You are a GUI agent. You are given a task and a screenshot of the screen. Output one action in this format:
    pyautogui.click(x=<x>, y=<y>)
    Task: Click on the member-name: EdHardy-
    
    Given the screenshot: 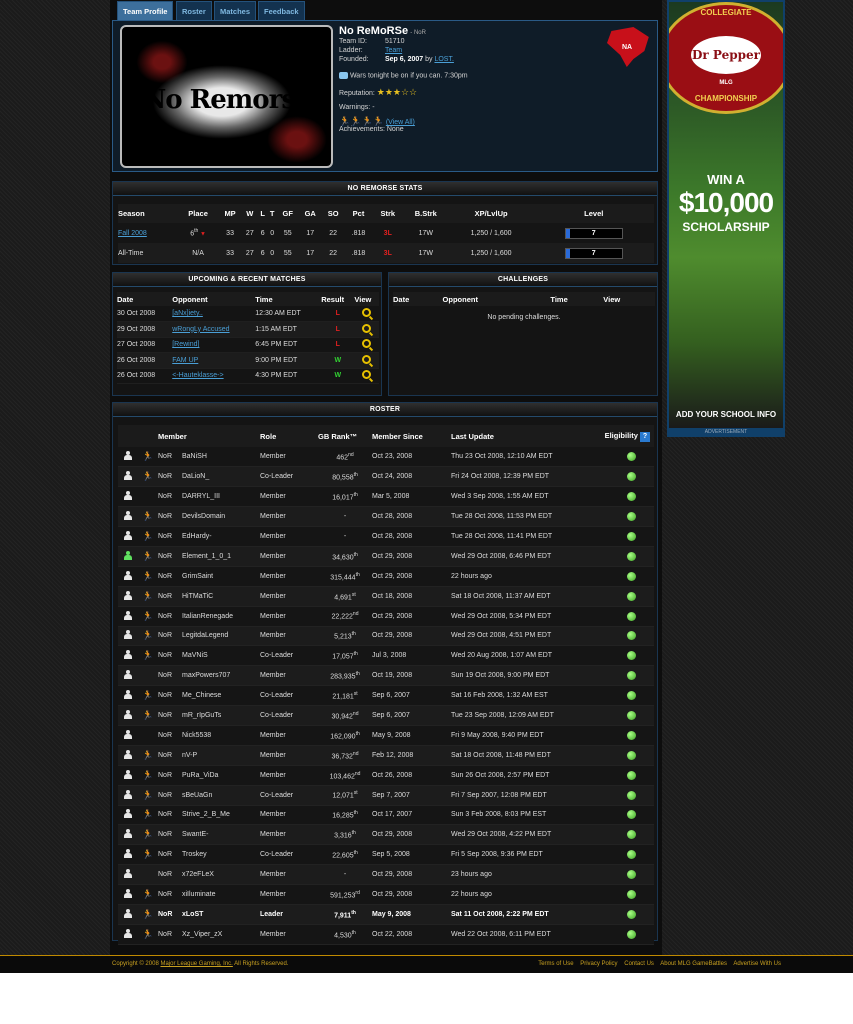 What is the action you would take?
    pyautogui.click(x=221, y=536)
    